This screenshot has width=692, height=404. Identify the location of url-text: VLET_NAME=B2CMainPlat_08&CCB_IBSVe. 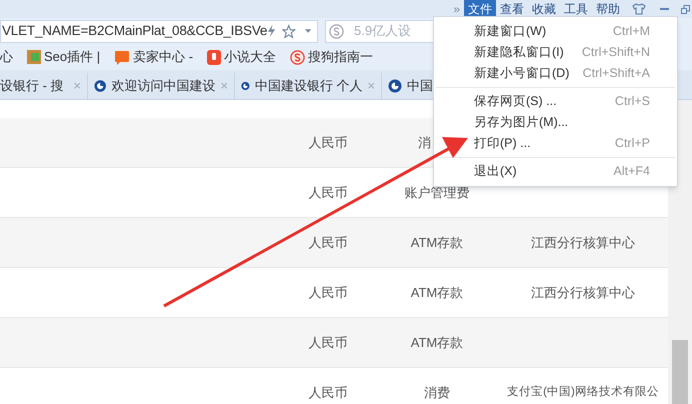
(134, 31).